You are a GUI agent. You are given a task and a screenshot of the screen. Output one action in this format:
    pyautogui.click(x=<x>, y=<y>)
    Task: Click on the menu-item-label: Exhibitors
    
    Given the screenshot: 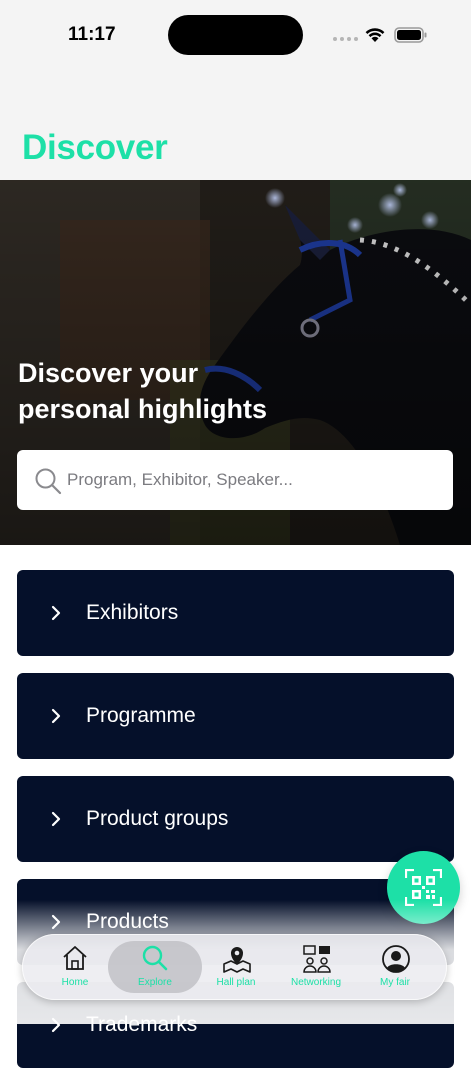 What is the action you would take?
    pyautogui.click(x=132, y=612)
    